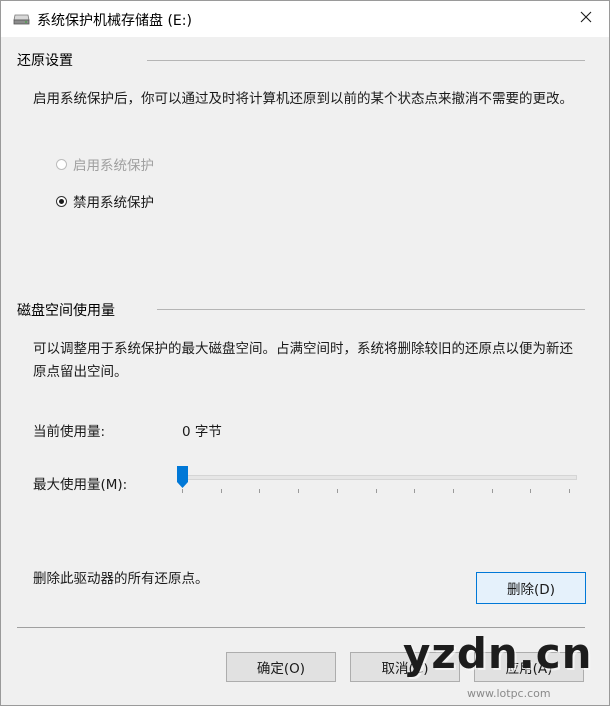 The image size is (610, 706). I want to click on radio-disable-label: 禁用系统保护, so click(113, 203).